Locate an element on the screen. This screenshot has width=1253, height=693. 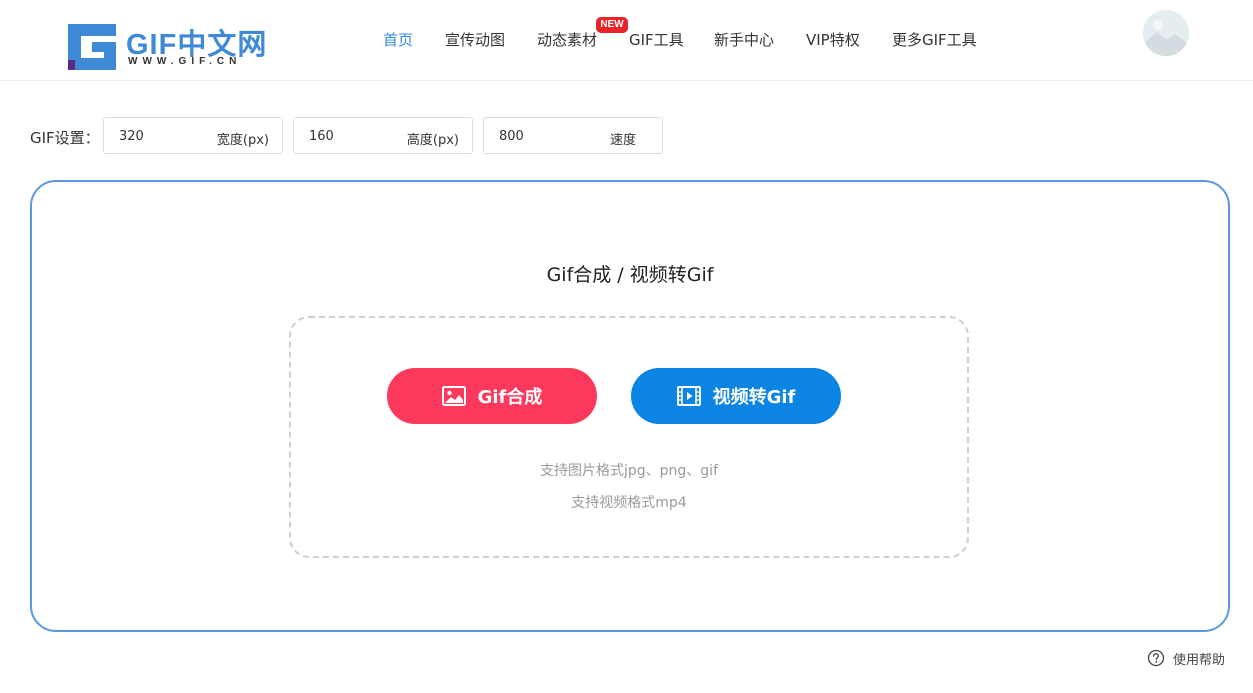
speed-value: 800 is located at coordinates (511, 136).